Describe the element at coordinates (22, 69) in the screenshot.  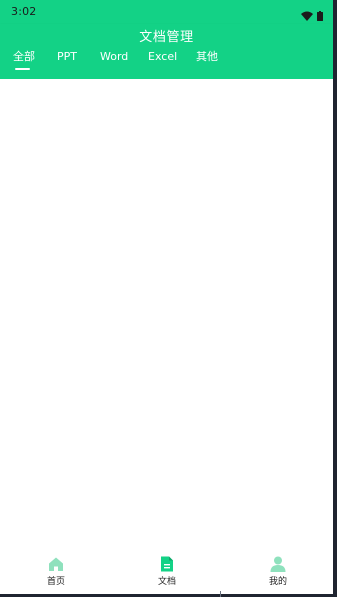
I see `active-tab-indicator` at that location.